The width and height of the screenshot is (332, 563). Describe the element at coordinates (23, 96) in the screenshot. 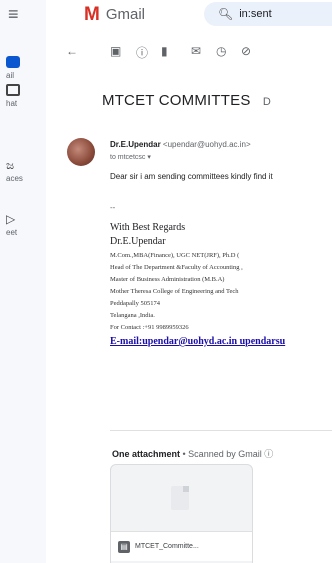

I see `rail-item-chat: hat` at that location.